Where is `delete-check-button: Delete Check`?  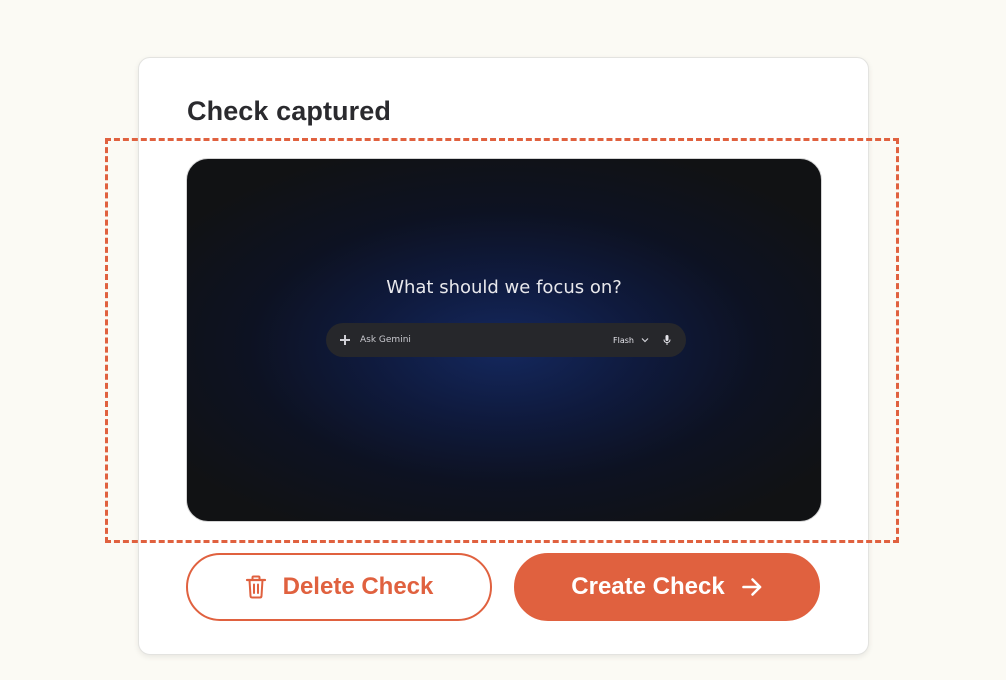
delete-check-button: Delete Check is located at coordinates (339, 587).